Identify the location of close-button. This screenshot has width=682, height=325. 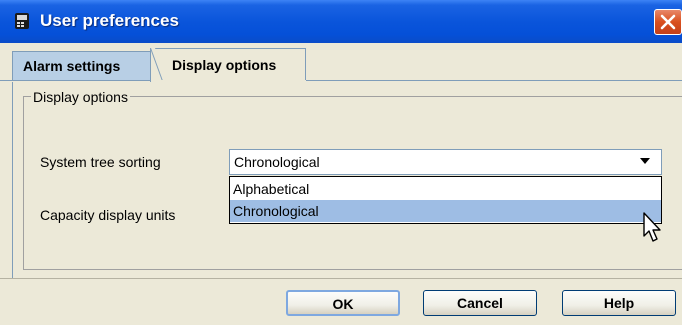
(668, 22).